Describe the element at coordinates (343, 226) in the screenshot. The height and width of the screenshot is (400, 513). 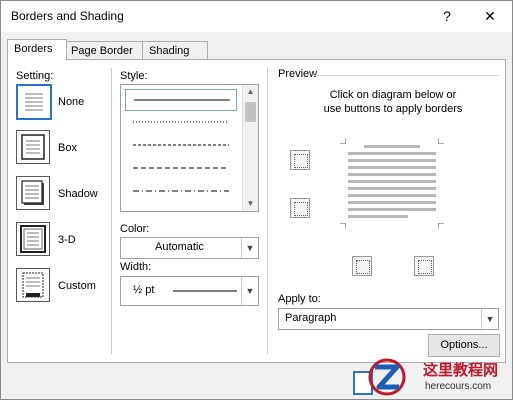
I see `corner-mark-bottom-left` at that location.